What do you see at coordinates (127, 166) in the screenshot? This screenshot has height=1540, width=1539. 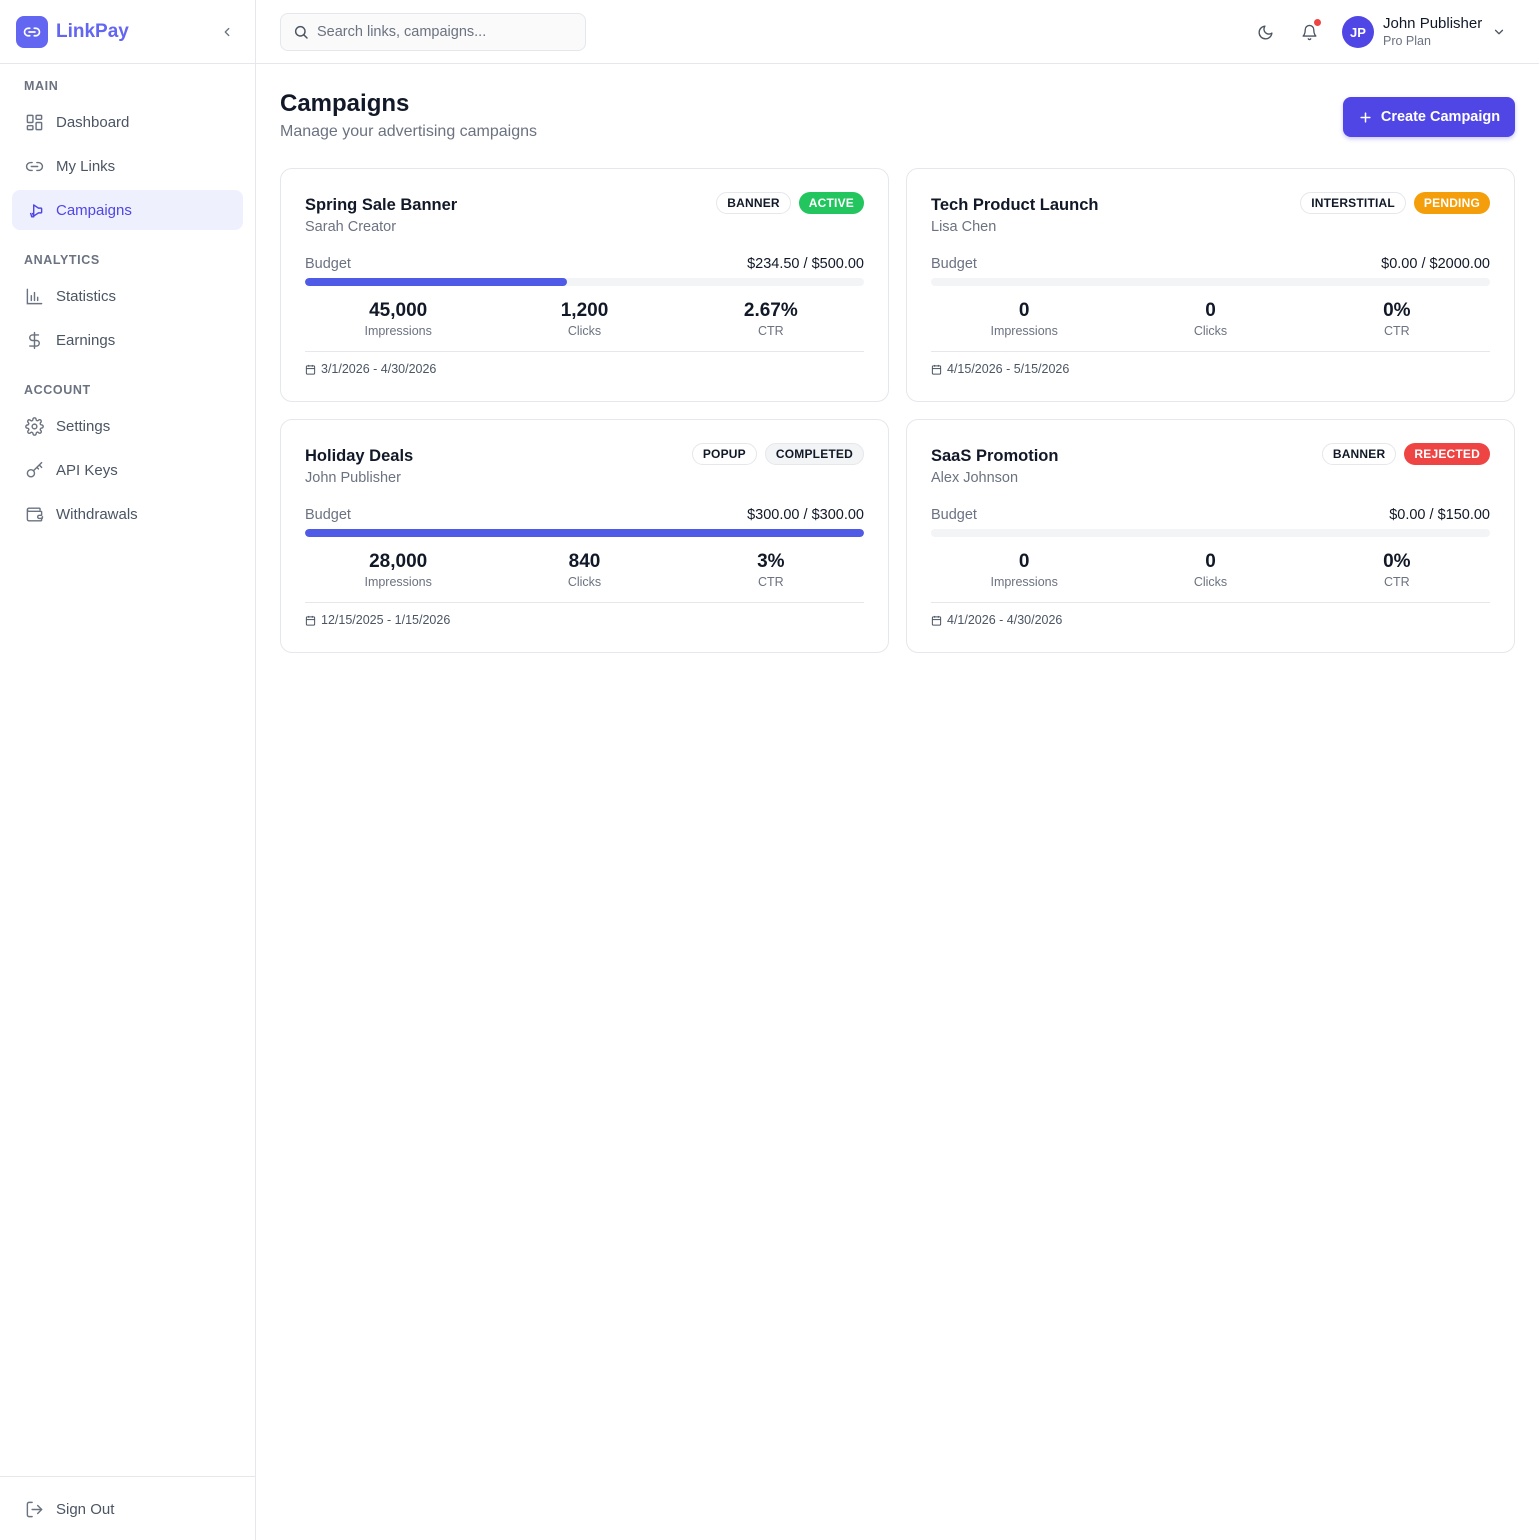 I see `sidebar-item-my-links: My Links` at bounding box center [127, 166].